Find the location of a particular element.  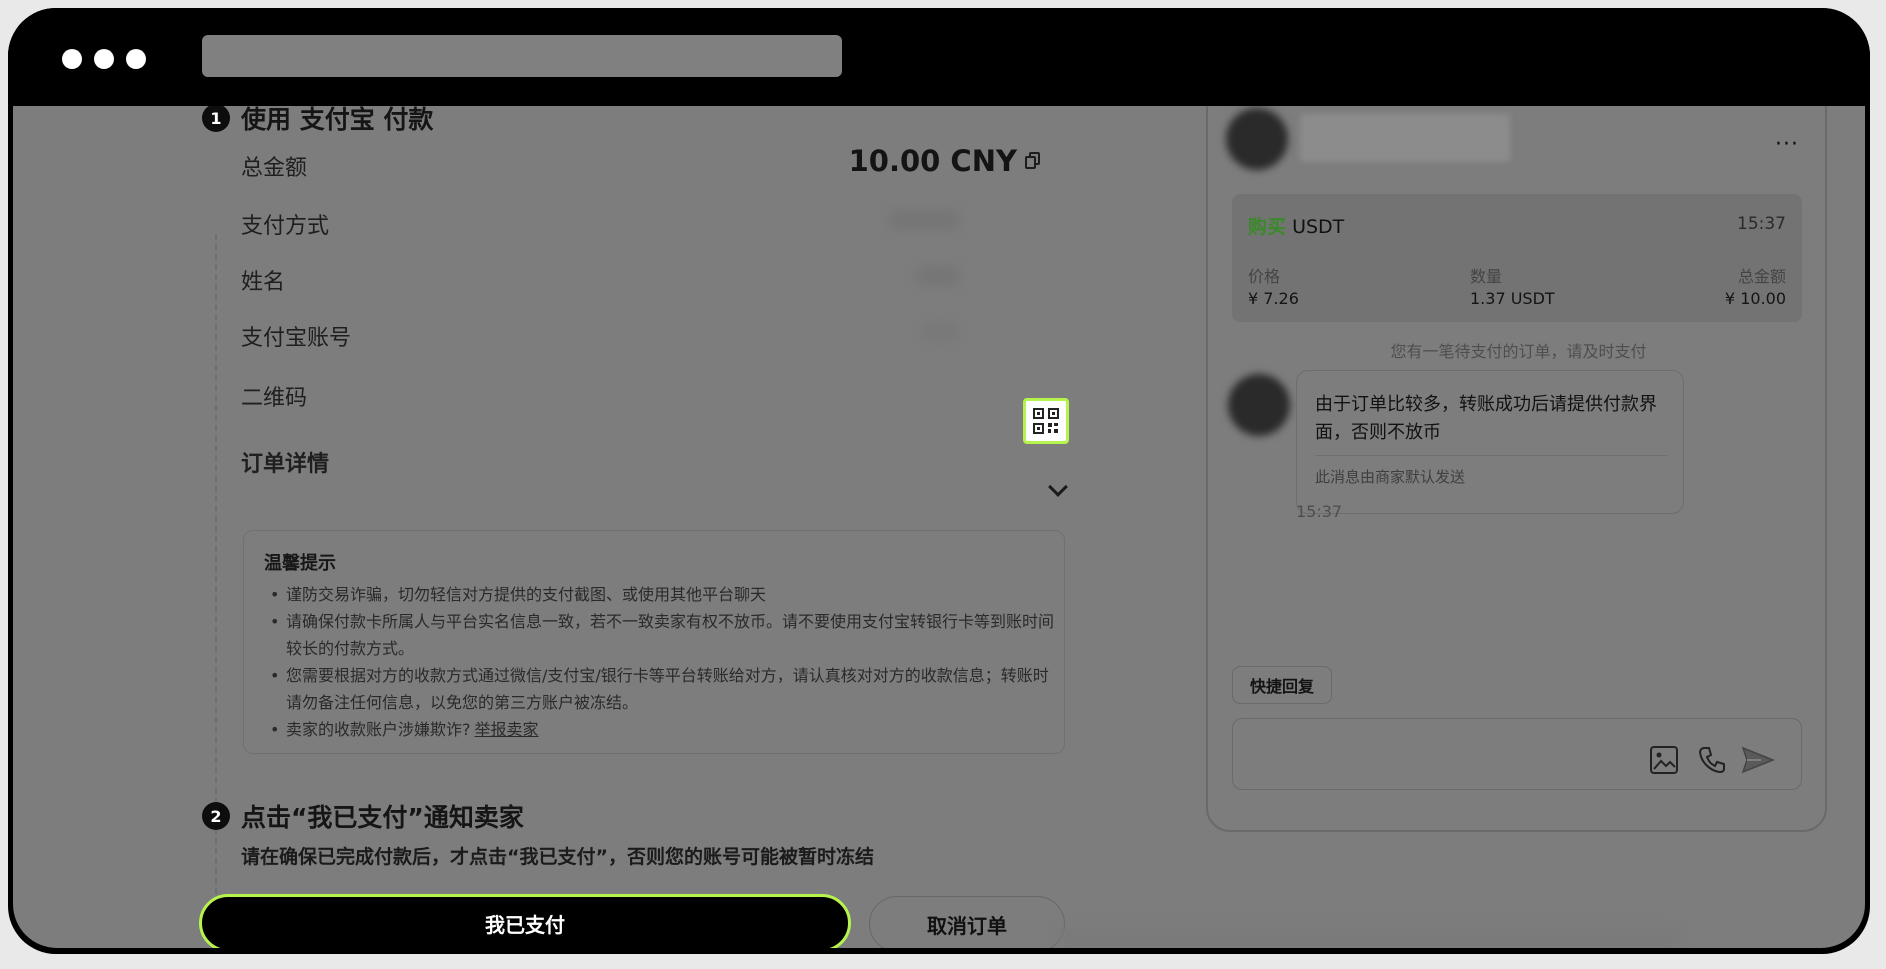

step-connector-line is located at coordinates (216, 564).